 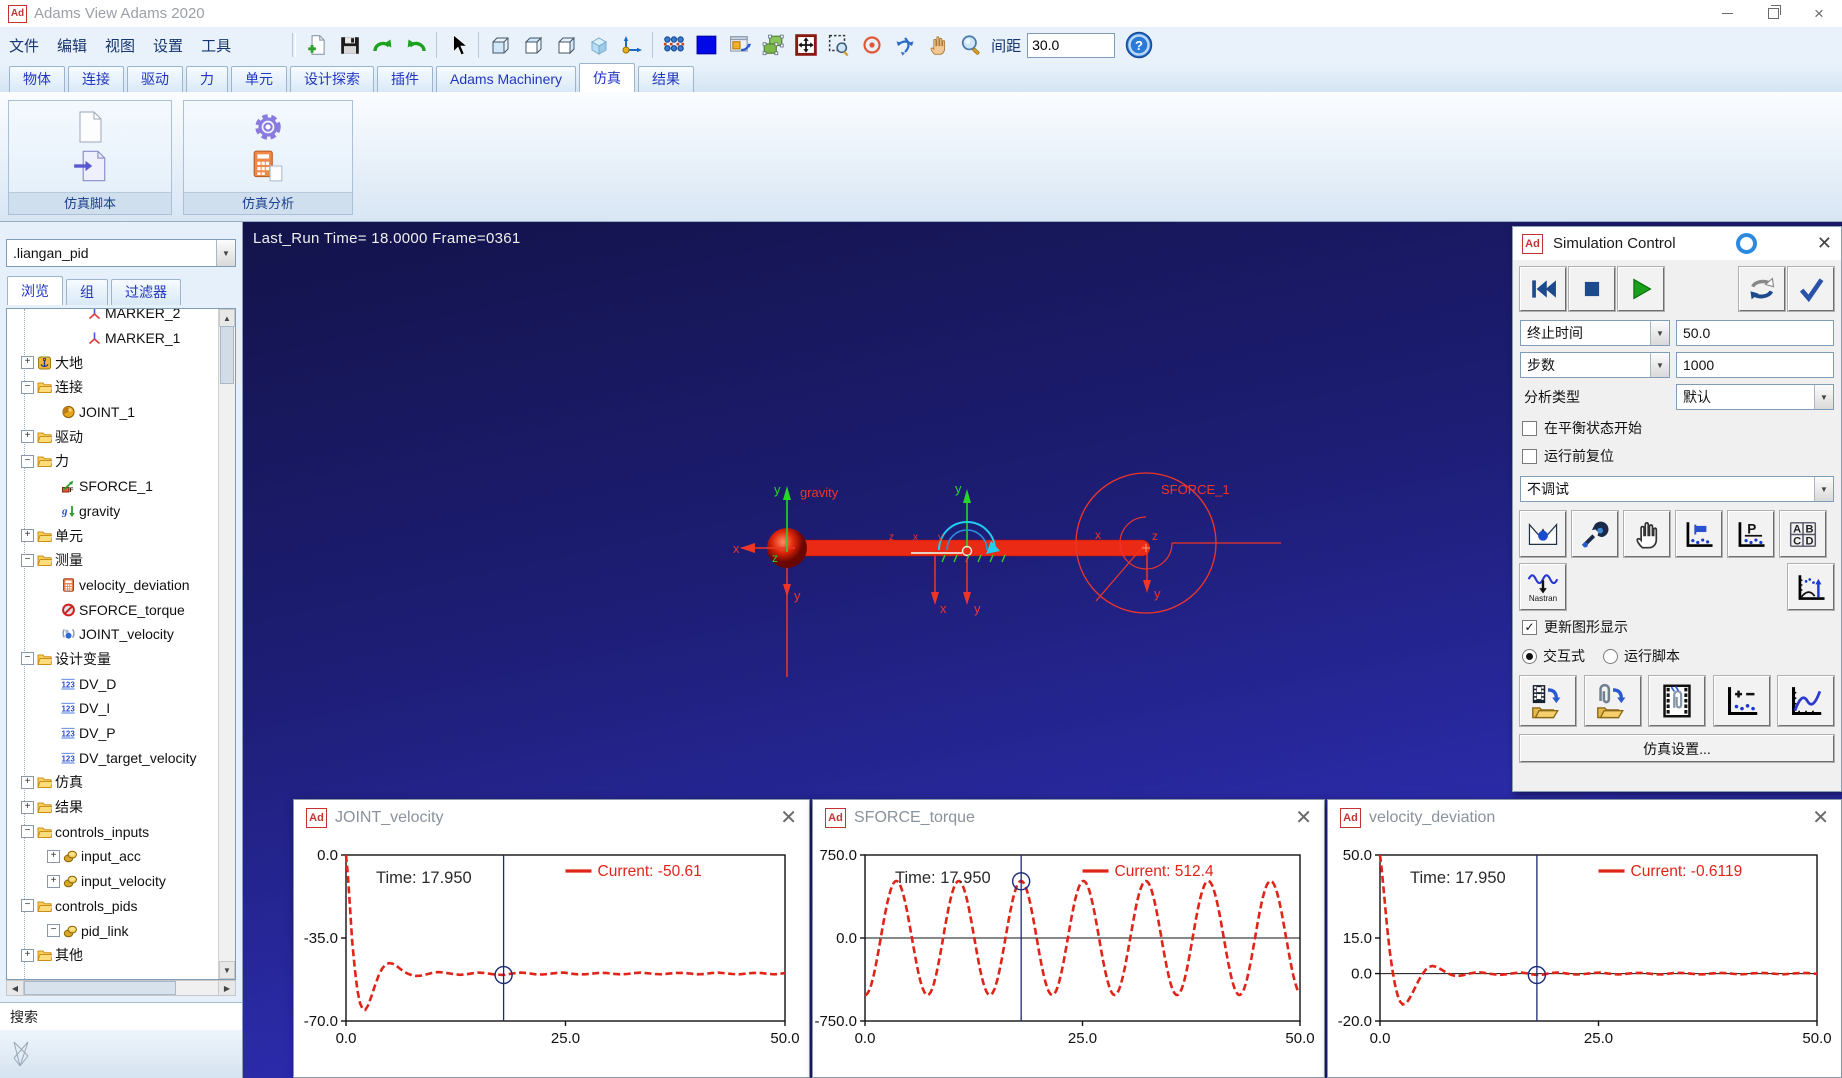 What do you see at coordinates (1811, 587) in the screenshot?
I see `plot-spike-button` at bounding box center [1811, 587].